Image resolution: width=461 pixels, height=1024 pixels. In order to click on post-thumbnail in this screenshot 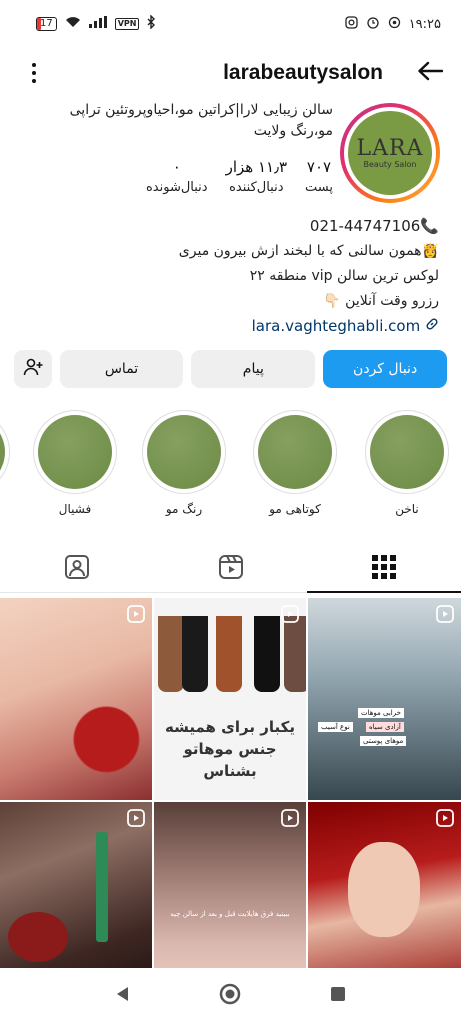, I will do `click(76, 699)`.